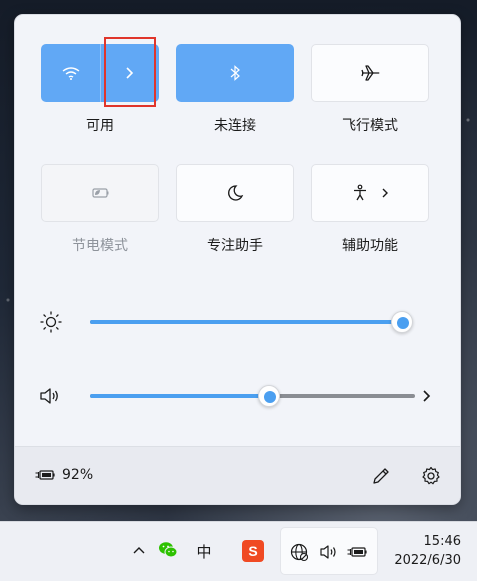  Describe the element at coordinates (269, 396) in the screenshot. I see `volume-slider-thumb` at that location.